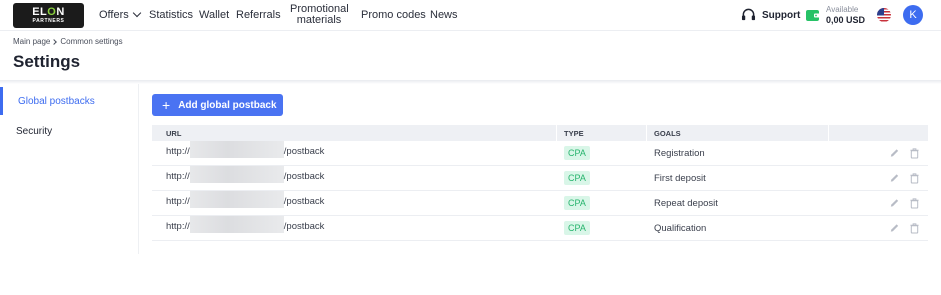 The image size is (941, 295). What do you see at coordinates (69, 131) in the screenshot?
I see `sidebar-item-security: Security` at bounding box center [69, 131].